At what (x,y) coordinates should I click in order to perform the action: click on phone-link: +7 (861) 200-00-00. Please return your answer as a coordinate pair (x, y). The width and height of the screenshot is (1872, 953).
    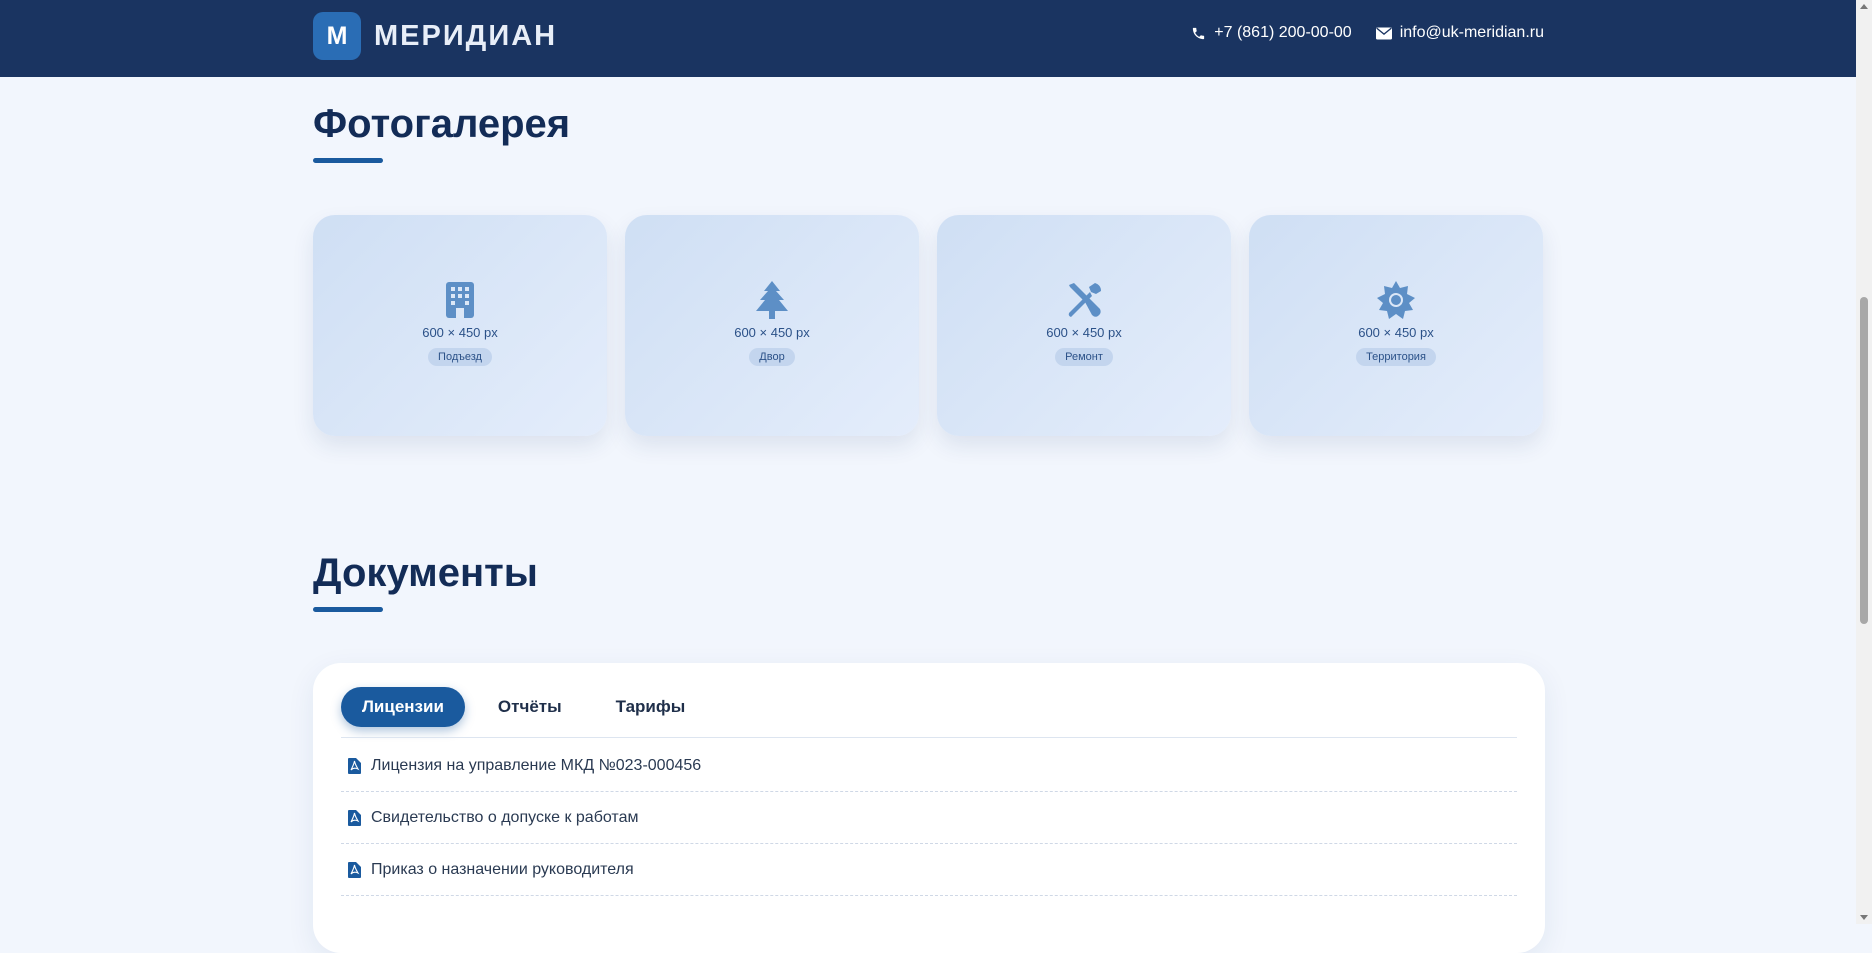
    Looking at the image, I should click on (1271, 33).